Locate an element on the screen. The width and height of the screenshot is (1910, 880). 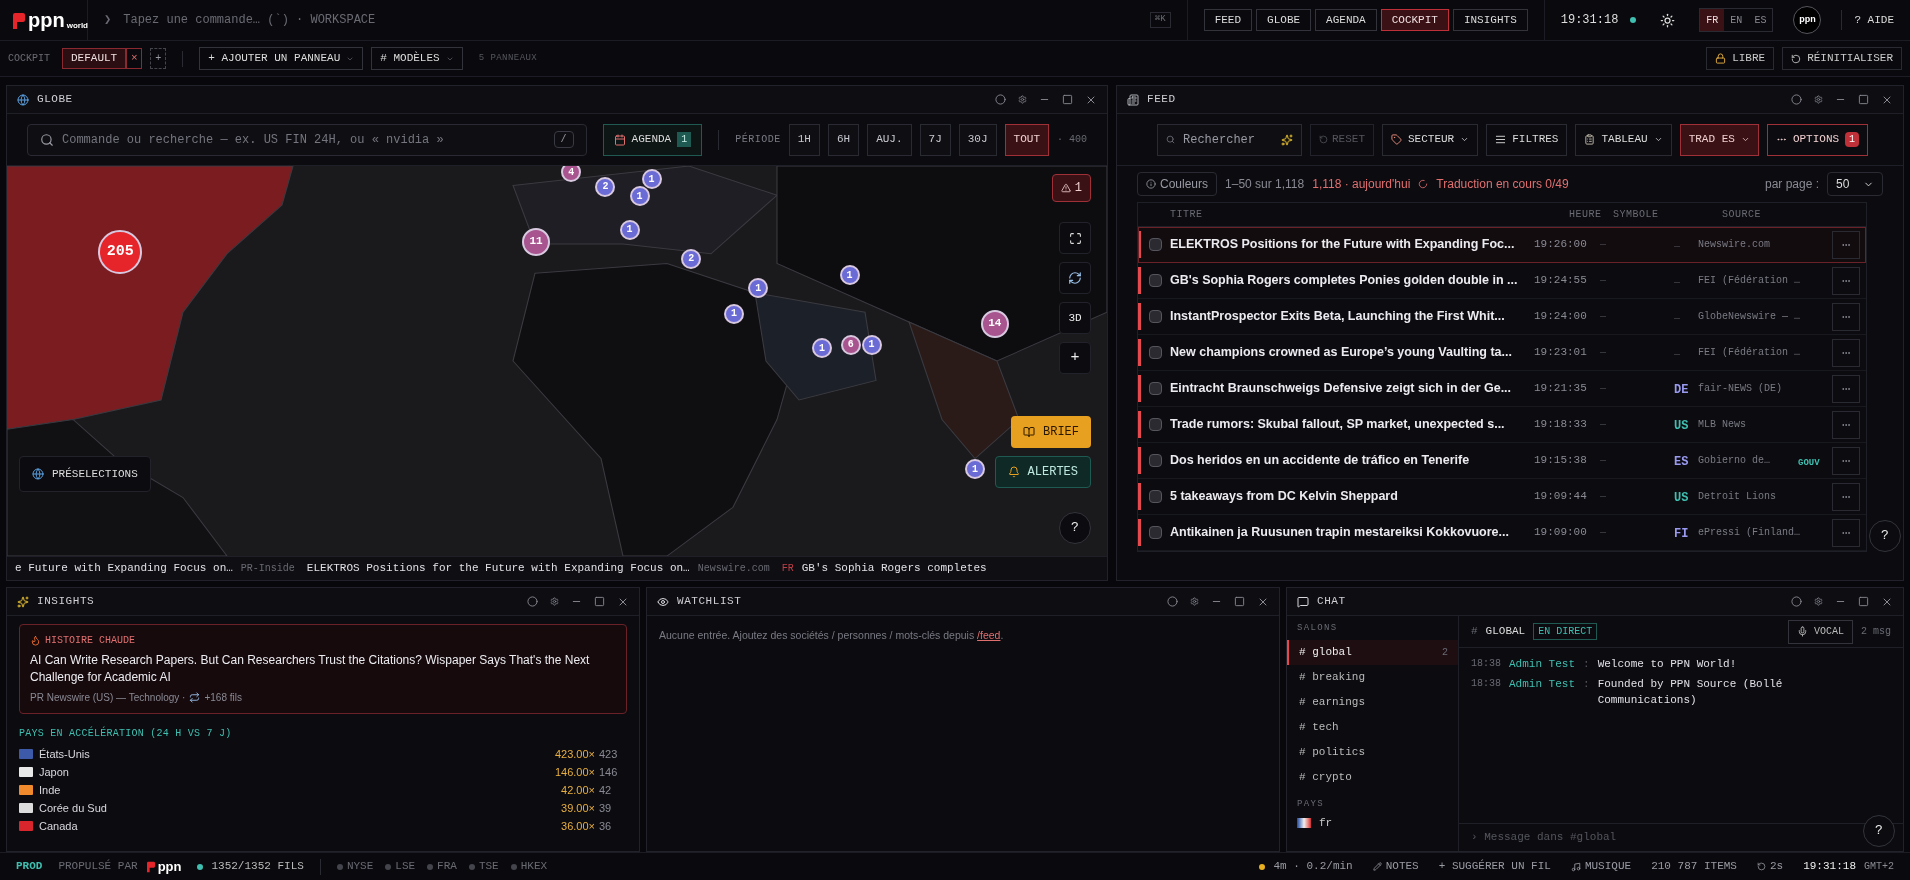
voice-button: VOCAL is located at coordinates (1820, 631).